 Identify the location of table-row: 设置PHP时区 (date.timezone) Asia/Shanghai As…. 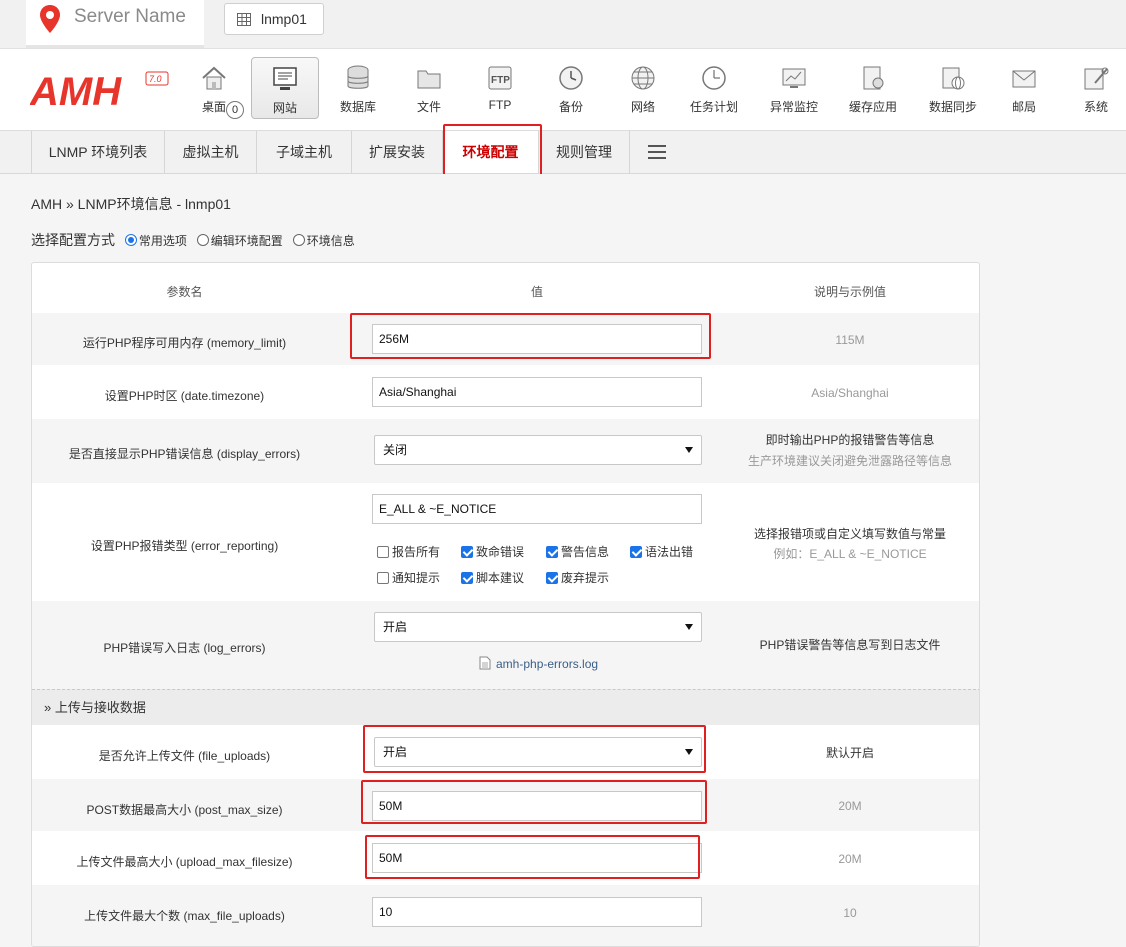
(505, 392).